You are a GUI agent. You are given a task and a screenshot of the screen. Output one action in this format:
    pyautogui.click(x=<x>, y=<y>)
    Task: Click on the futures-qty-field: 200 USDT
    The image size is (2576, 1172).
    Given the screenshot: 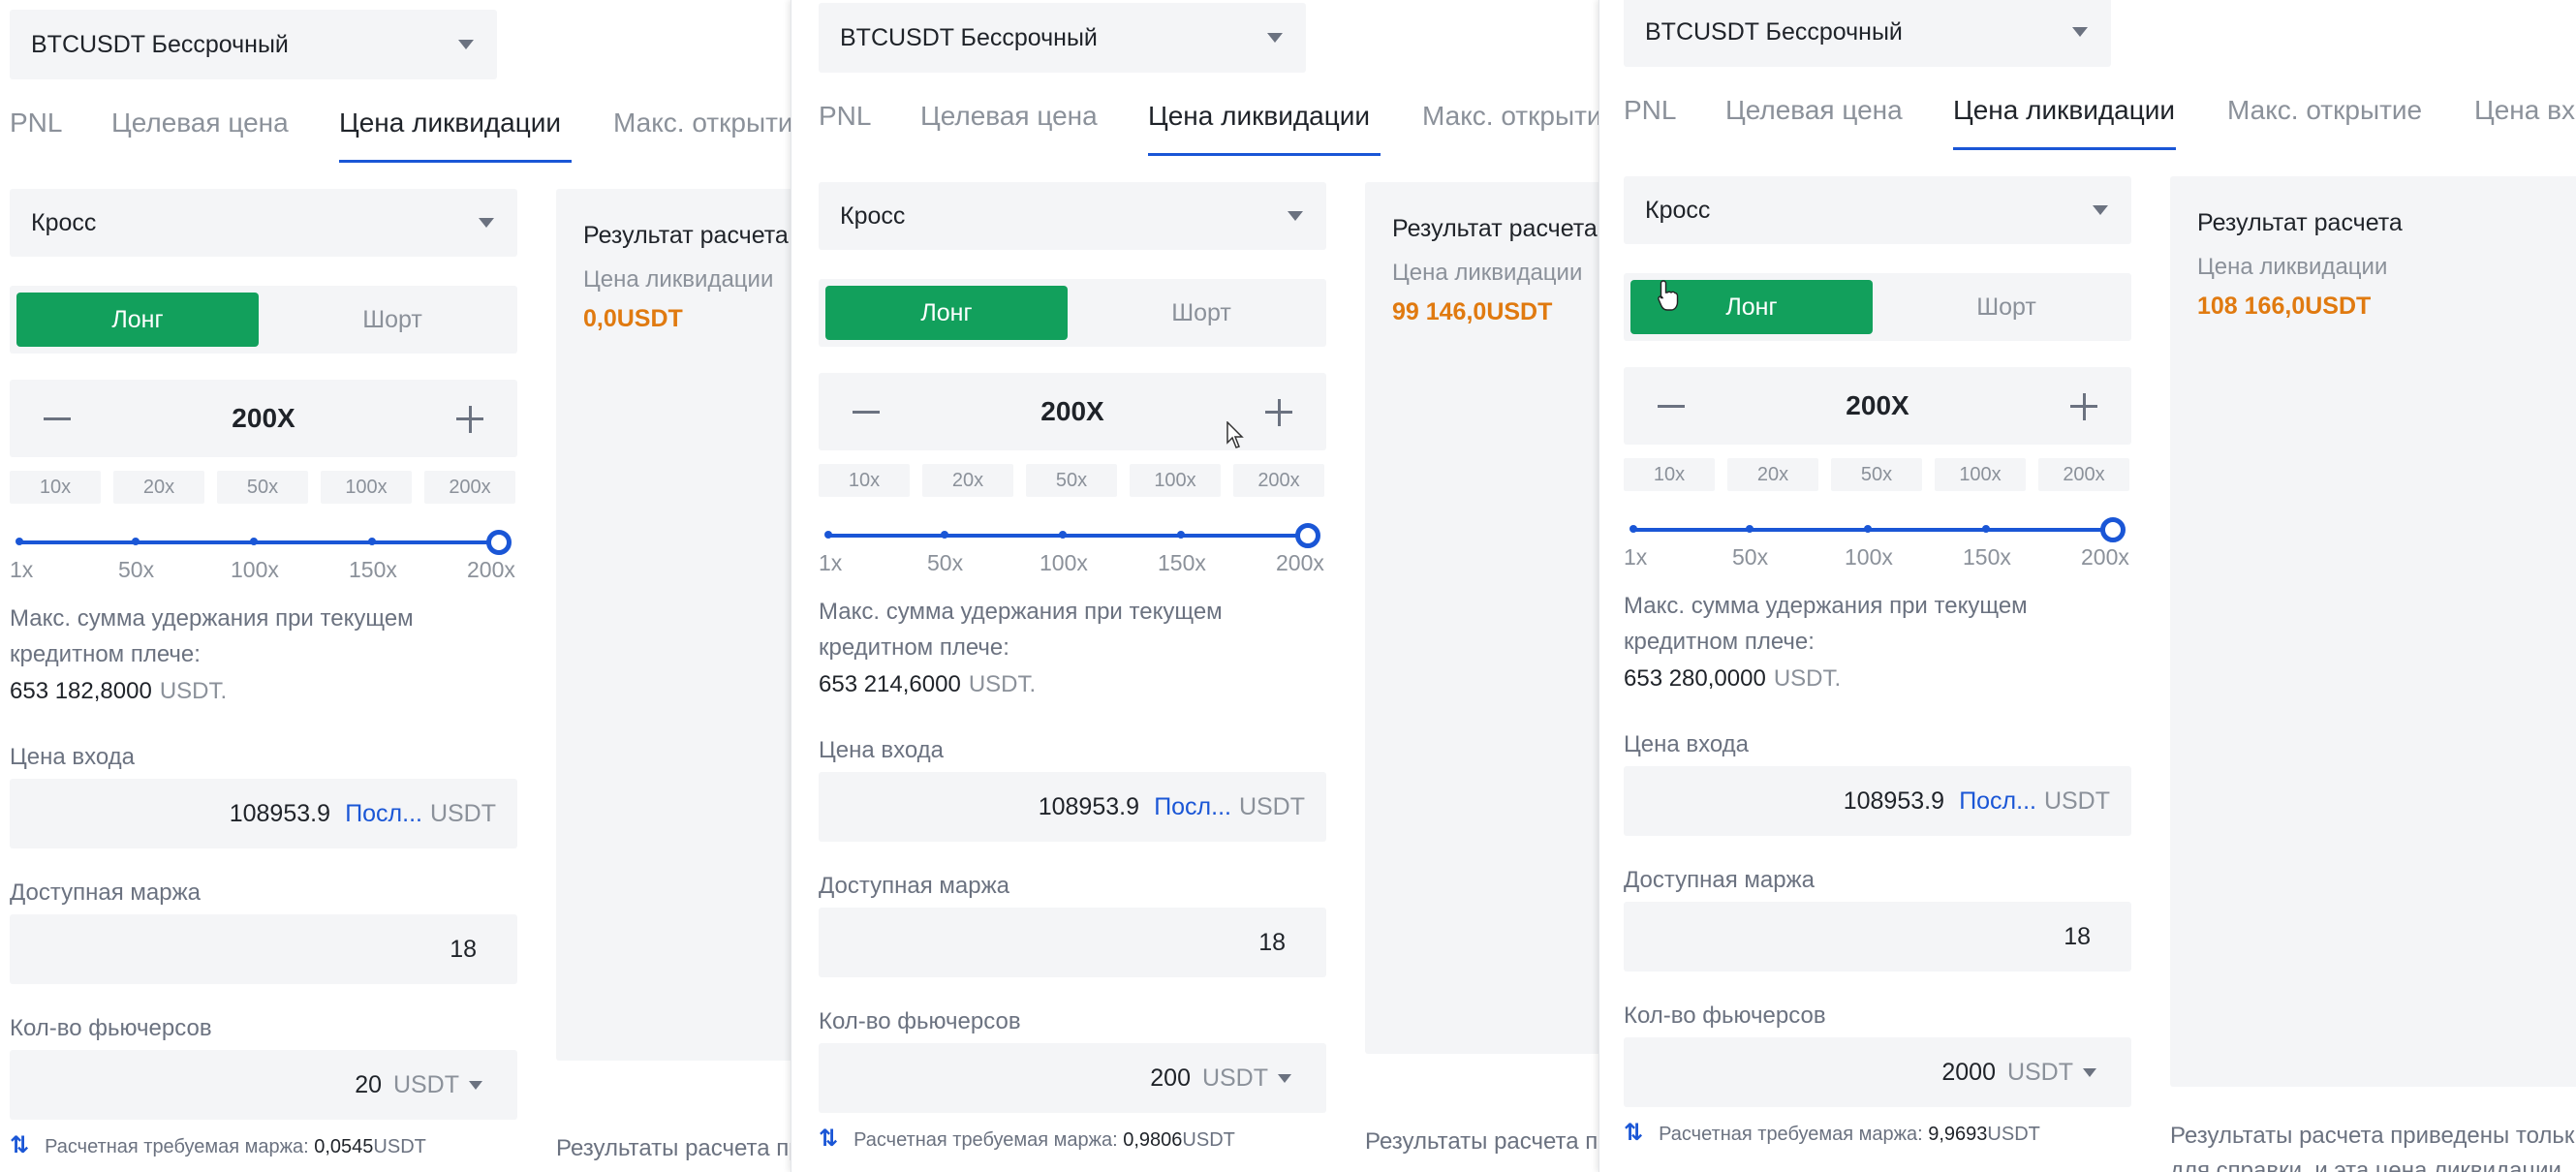 What is the action you would take?
    pyautogui.click(x=1072, y=1078)
    